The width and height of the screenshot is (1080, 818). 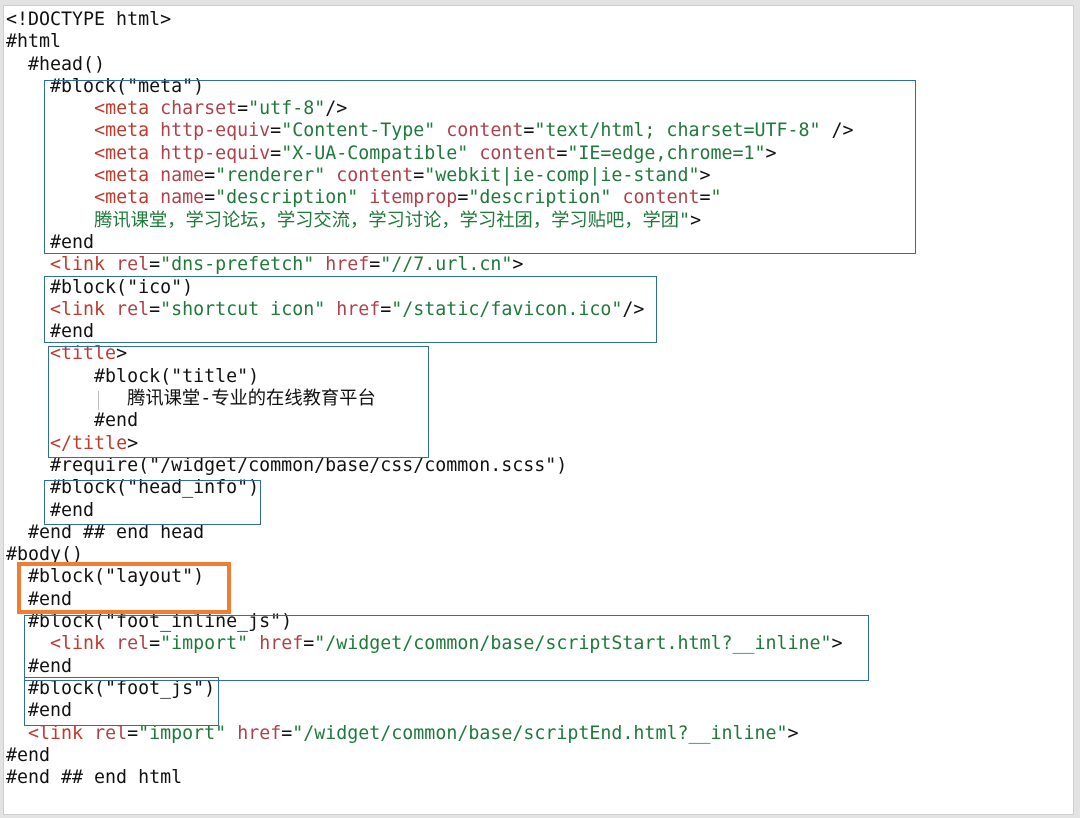 I want to click on code-token-plain: <!DOCTYPE html>, so click(x=89, y=19).